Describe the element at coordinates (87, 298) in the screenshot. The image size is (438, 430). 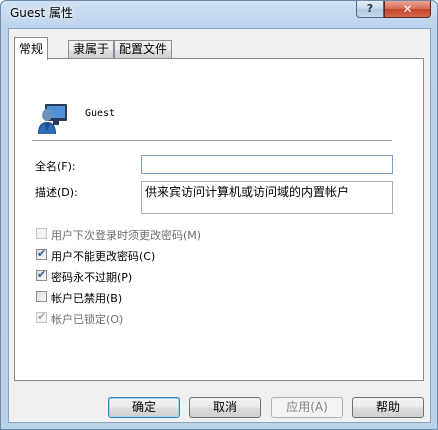
I see `checkbox-label: 帐户已禁用(B)` at that location.